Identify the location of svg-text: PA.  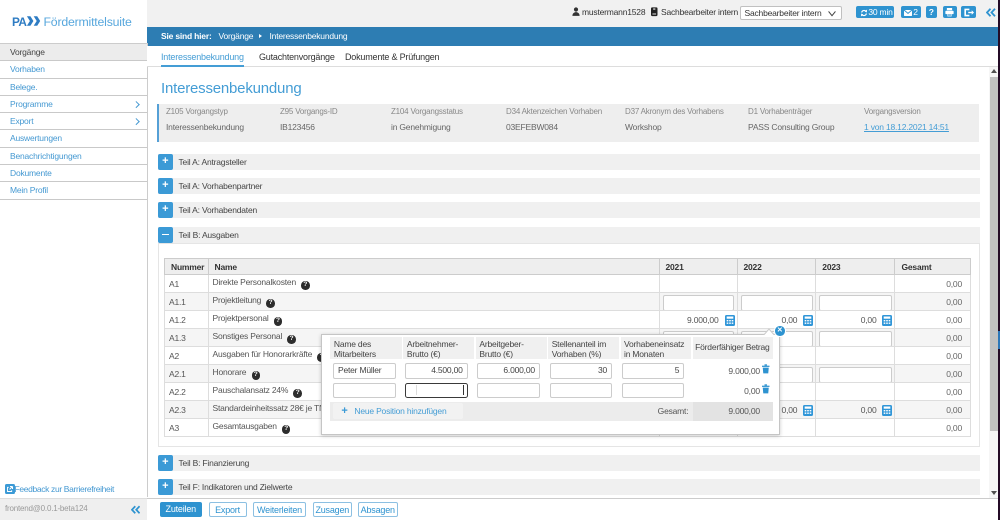
(19, 22).